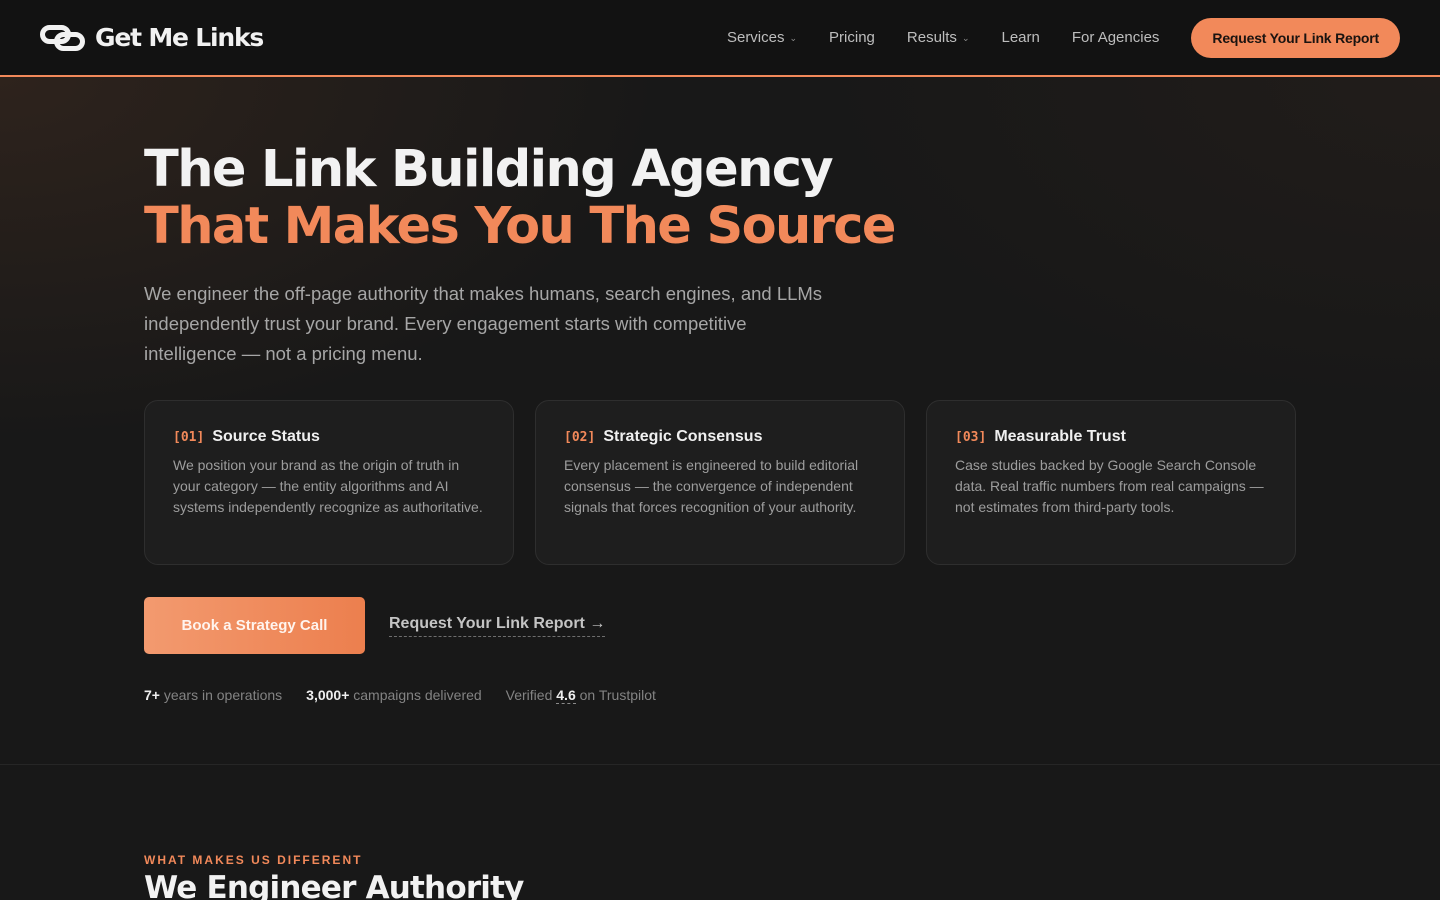 Image resolution: width=1440 pixels, height=900 pixels. Describe the element at coordinates (223, 695) in the screenshot. I see `stat-years-label: years in operations` at that location.